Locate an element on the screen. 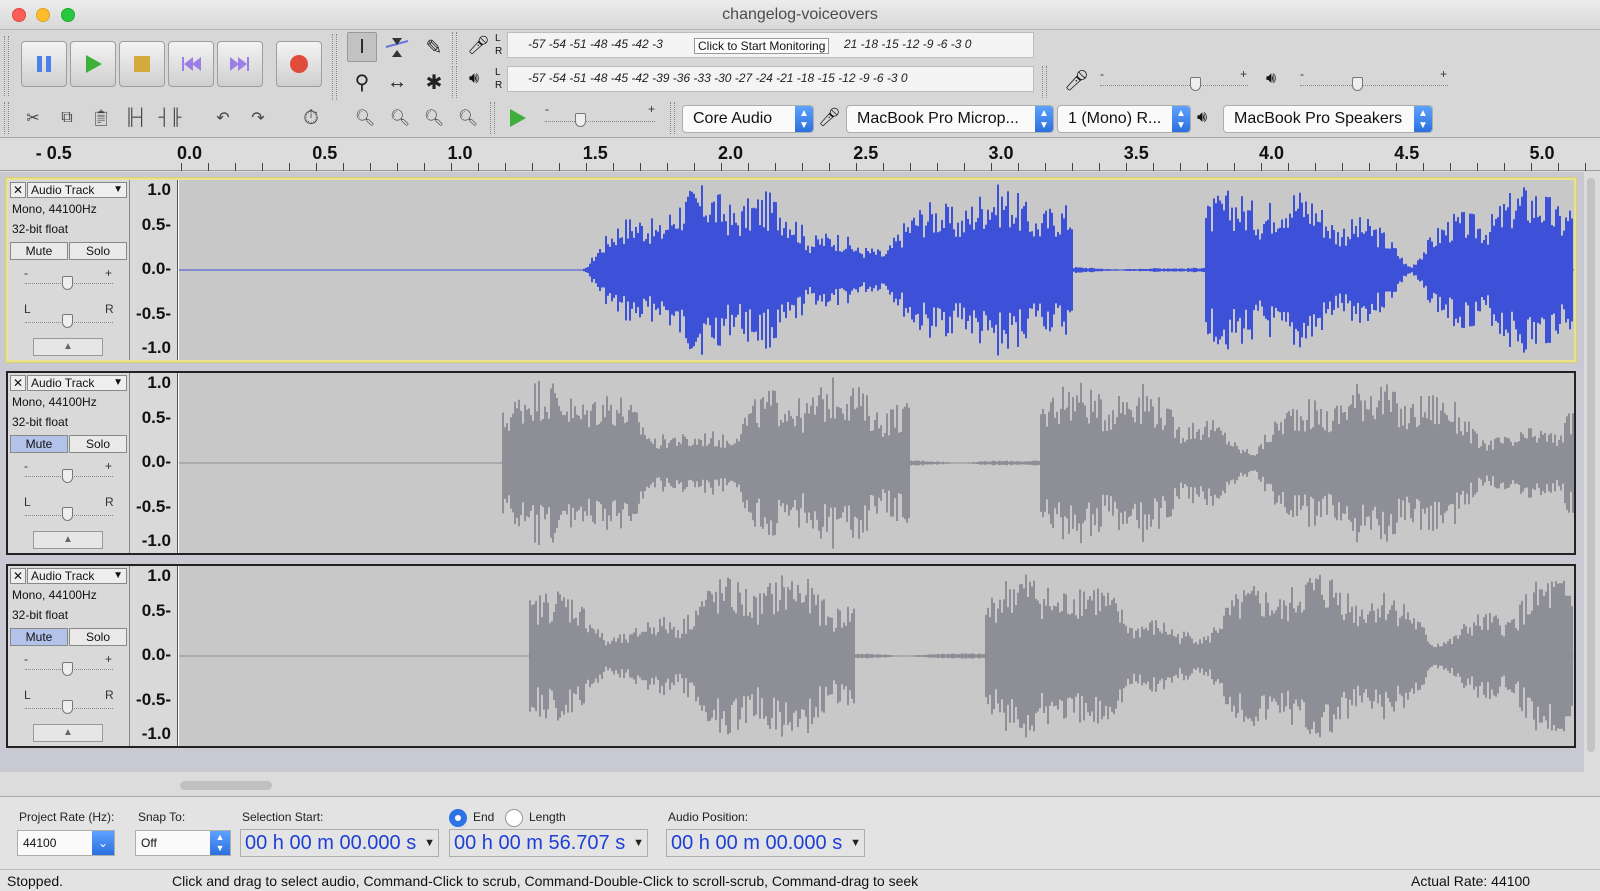 The width and height of the screenshot is (1600, 891). record-button is located at coordinates (299, 64).